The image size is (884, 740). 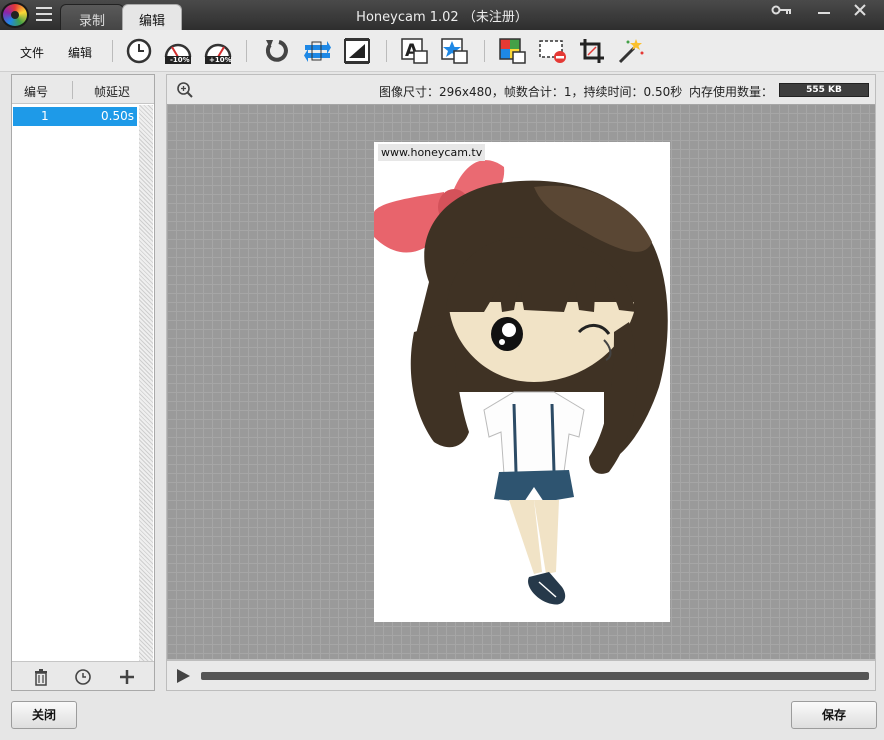 I want to click on save-button: 保存, so click(x=834, y=715).